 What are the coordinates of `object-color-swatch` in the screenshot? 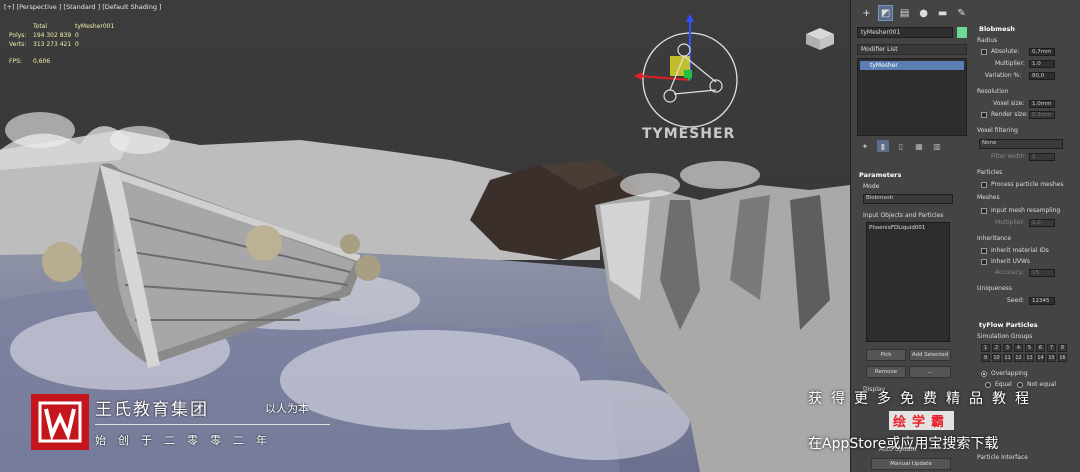 It's located at (962, 32).